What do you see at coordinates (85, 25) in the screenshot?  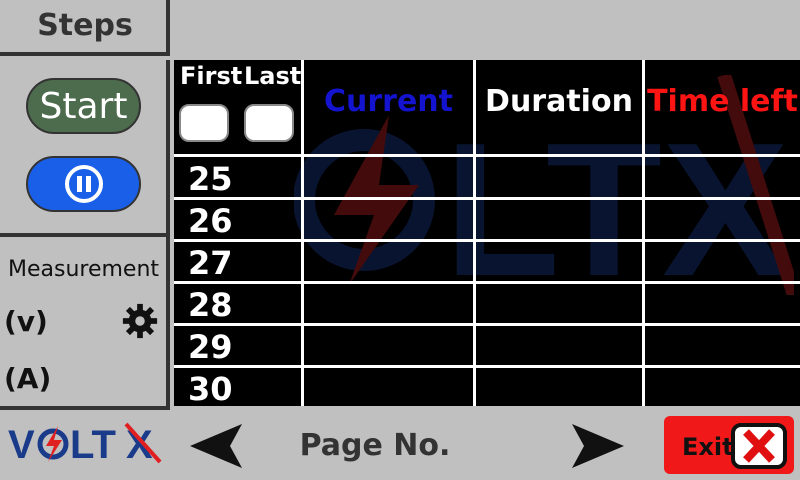 I see `steps-title: Steps` at bounding box center [85, 25].